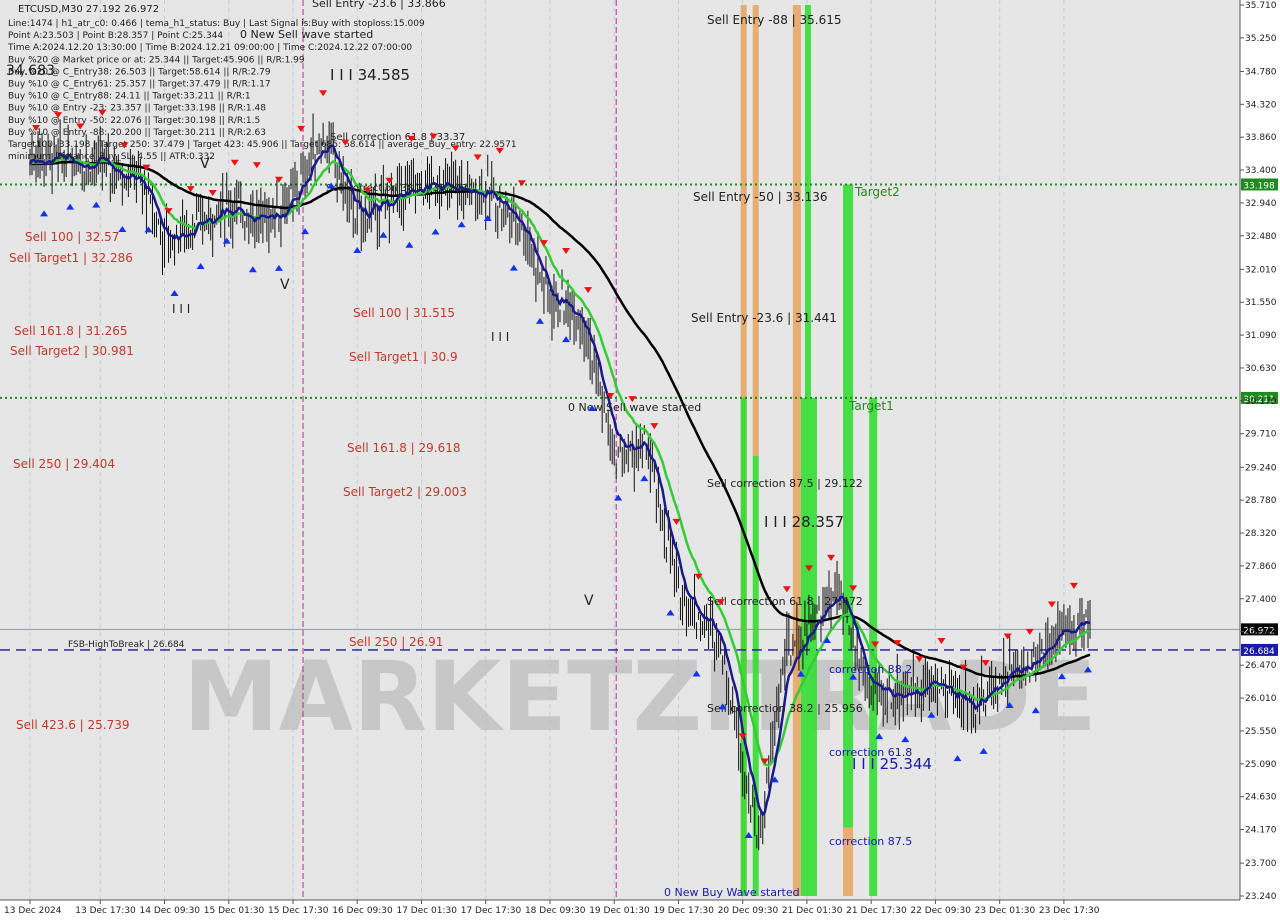 Image resolution: width=1280 pixels, height=924 pixels. Describe the element at coordinates (877, 192) in the screenshot. I see `target-label: Target2` at that location.